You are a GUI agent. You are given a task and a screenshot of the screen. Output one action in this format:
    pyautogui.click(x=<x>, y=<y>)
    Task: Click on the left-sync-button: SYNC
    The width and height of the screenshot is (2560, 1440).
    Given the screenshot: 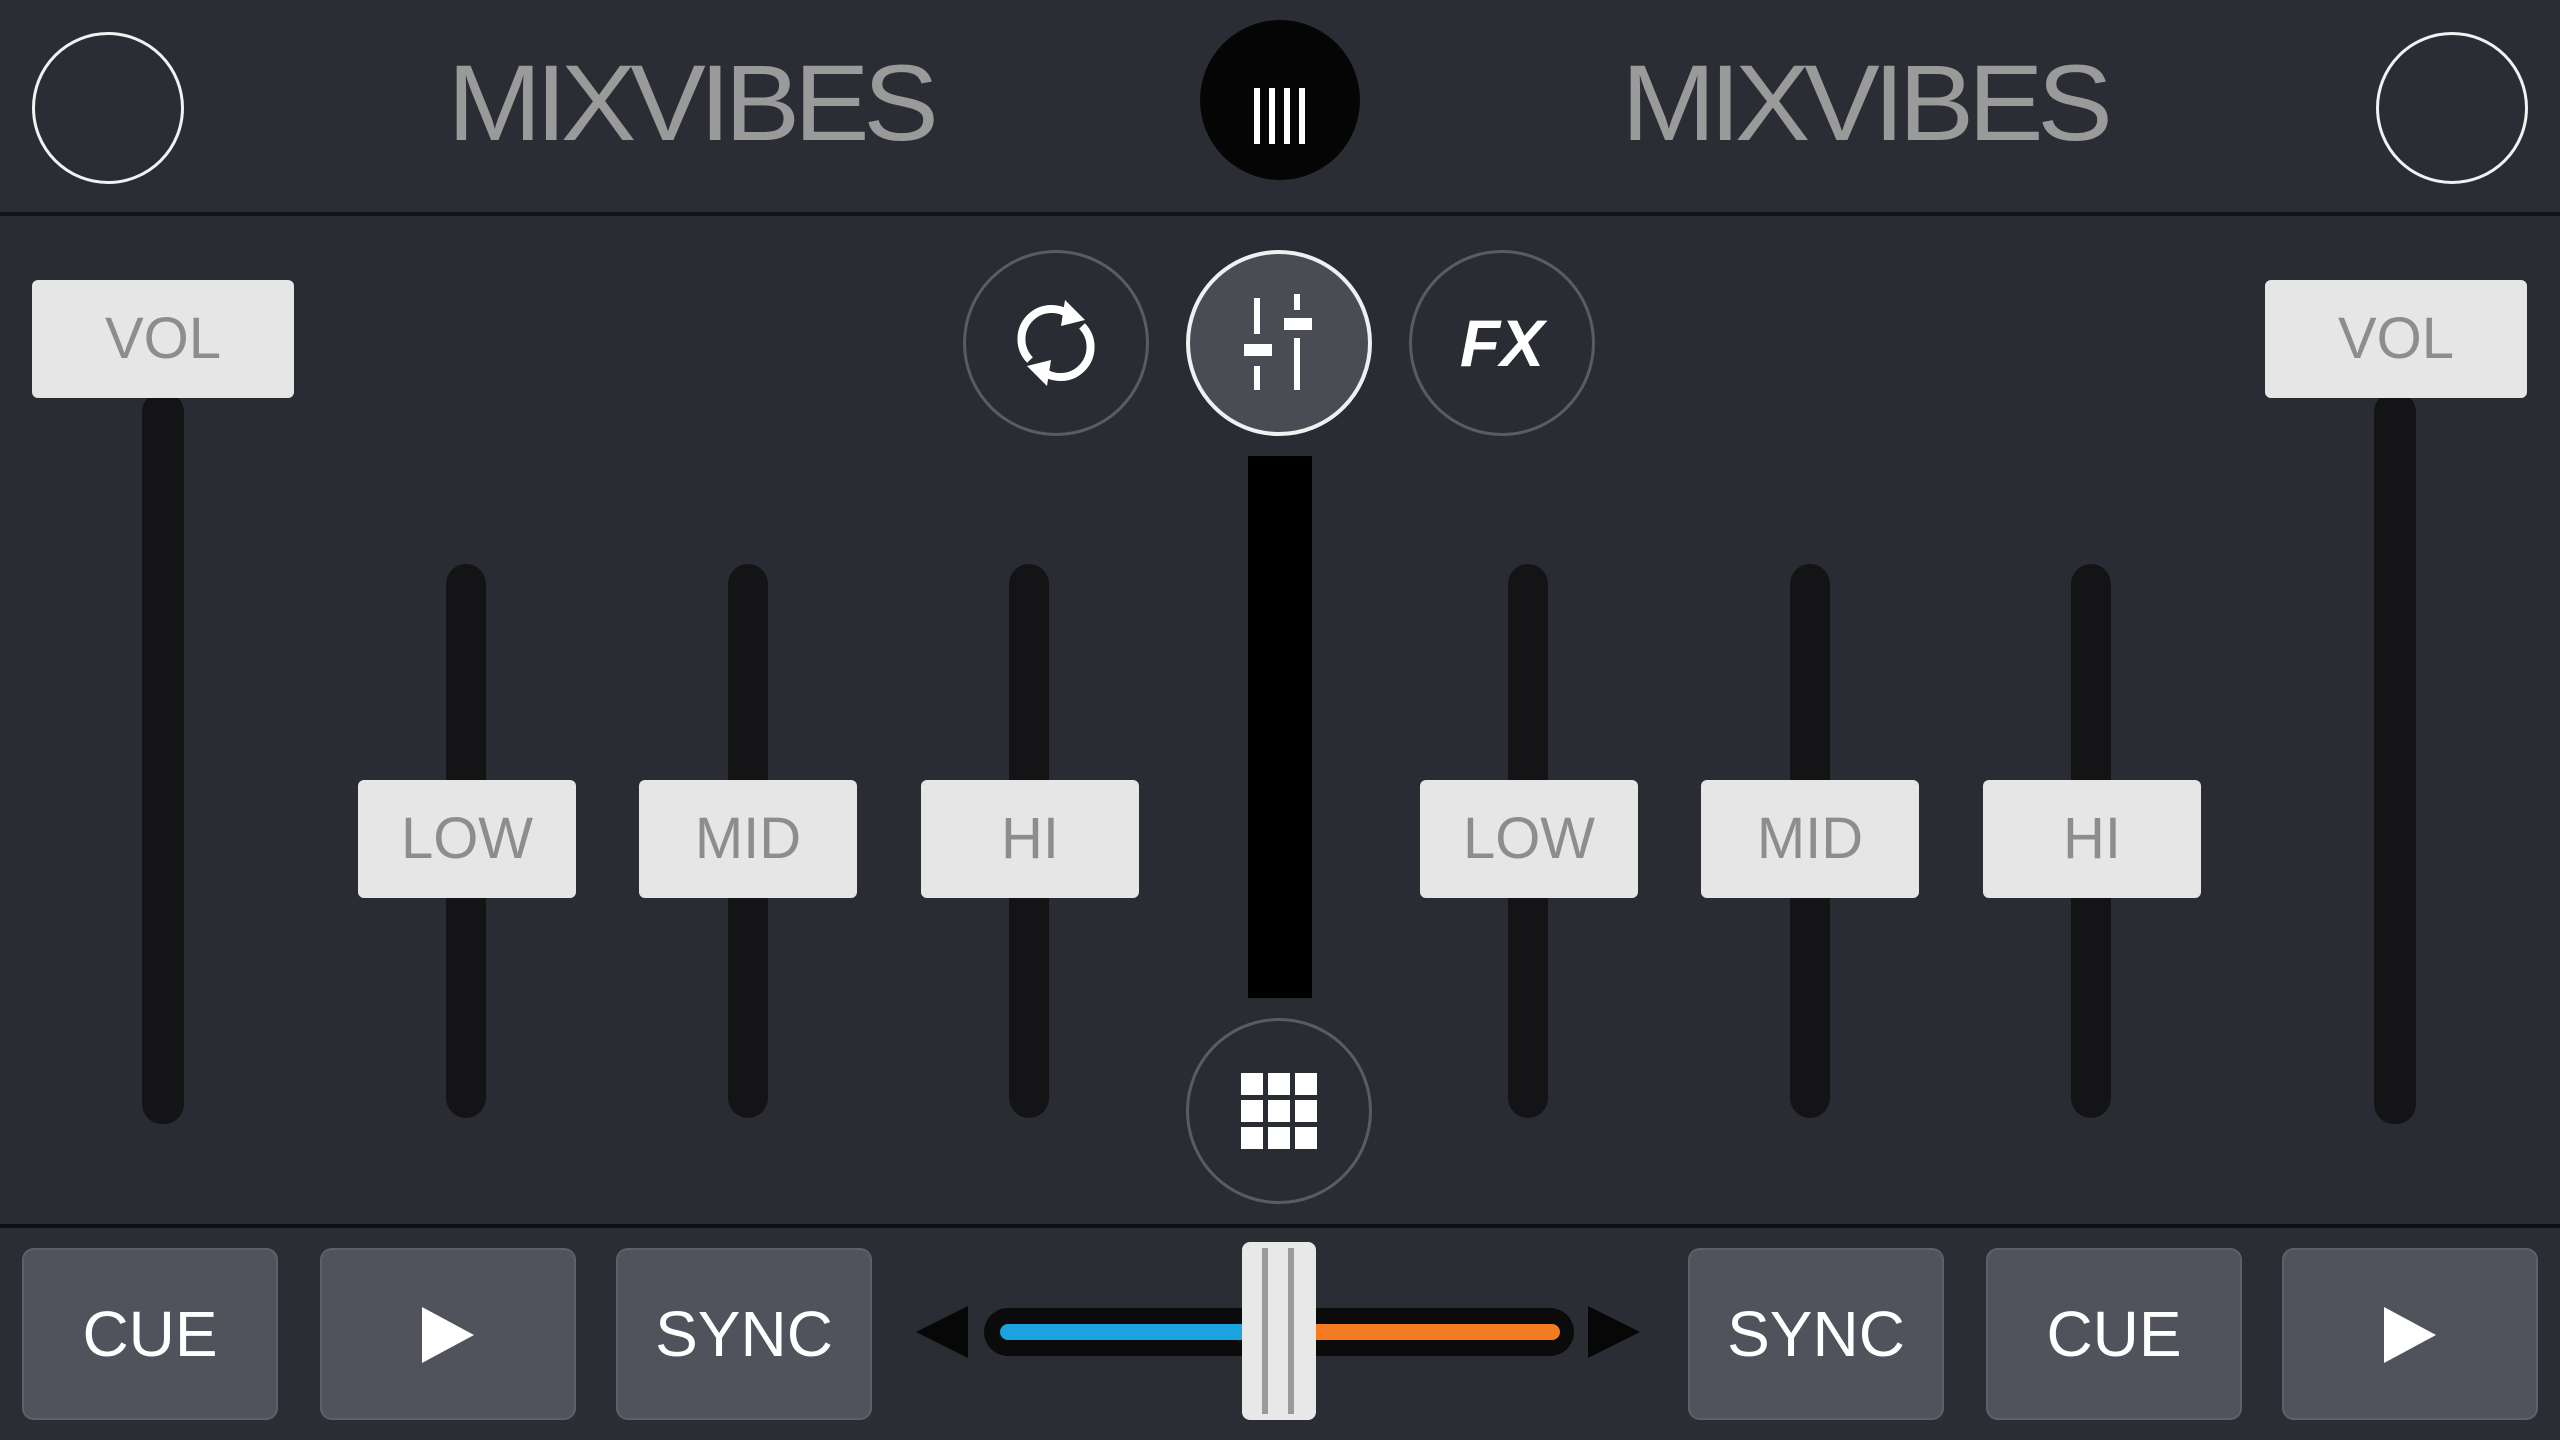 What is the action you would take?
    pyautogui.click(x=744, y=1334)
    